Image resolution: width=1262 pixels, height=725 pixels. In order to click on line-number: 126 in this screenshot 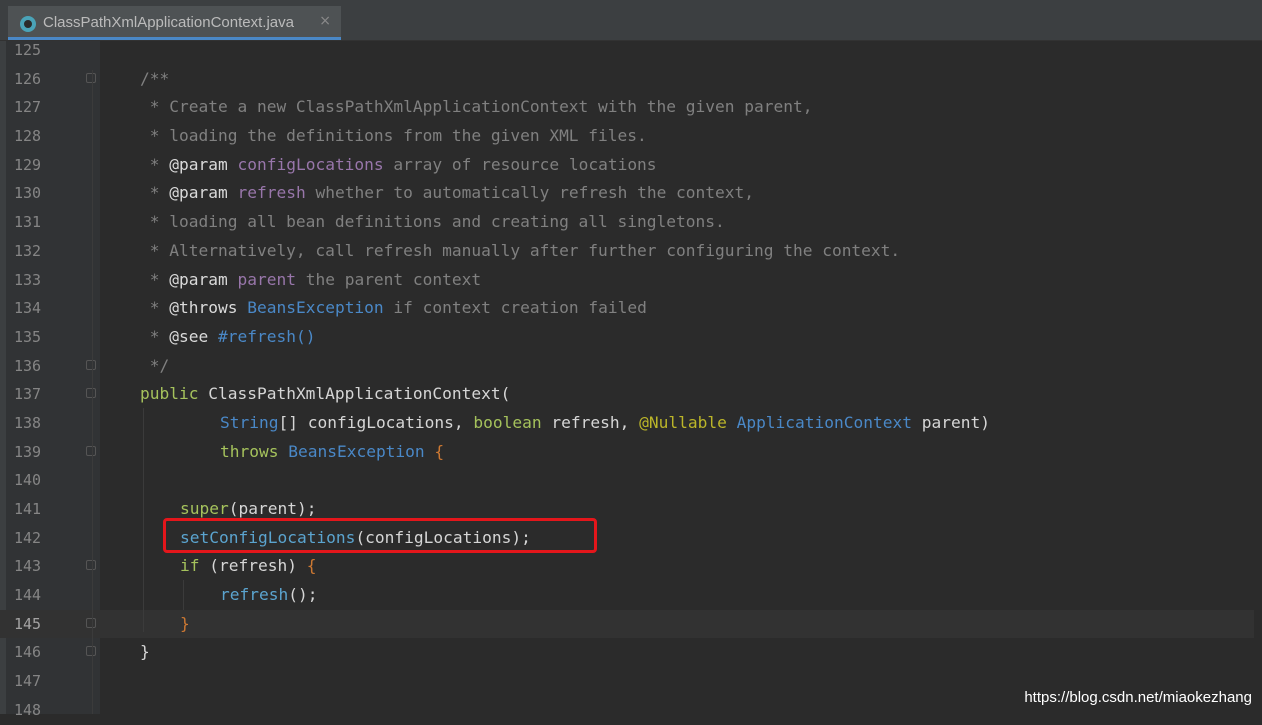, I will do `click(28, 78)`.